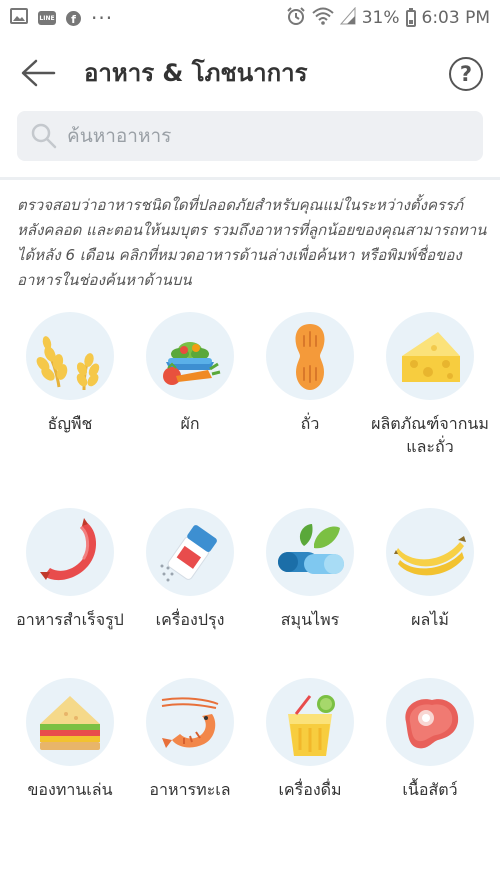 The width and height of the screenshot is (500, 889). Describe the element at coordinates (38, 73) in the screenshot. I see `back-button` at that location.